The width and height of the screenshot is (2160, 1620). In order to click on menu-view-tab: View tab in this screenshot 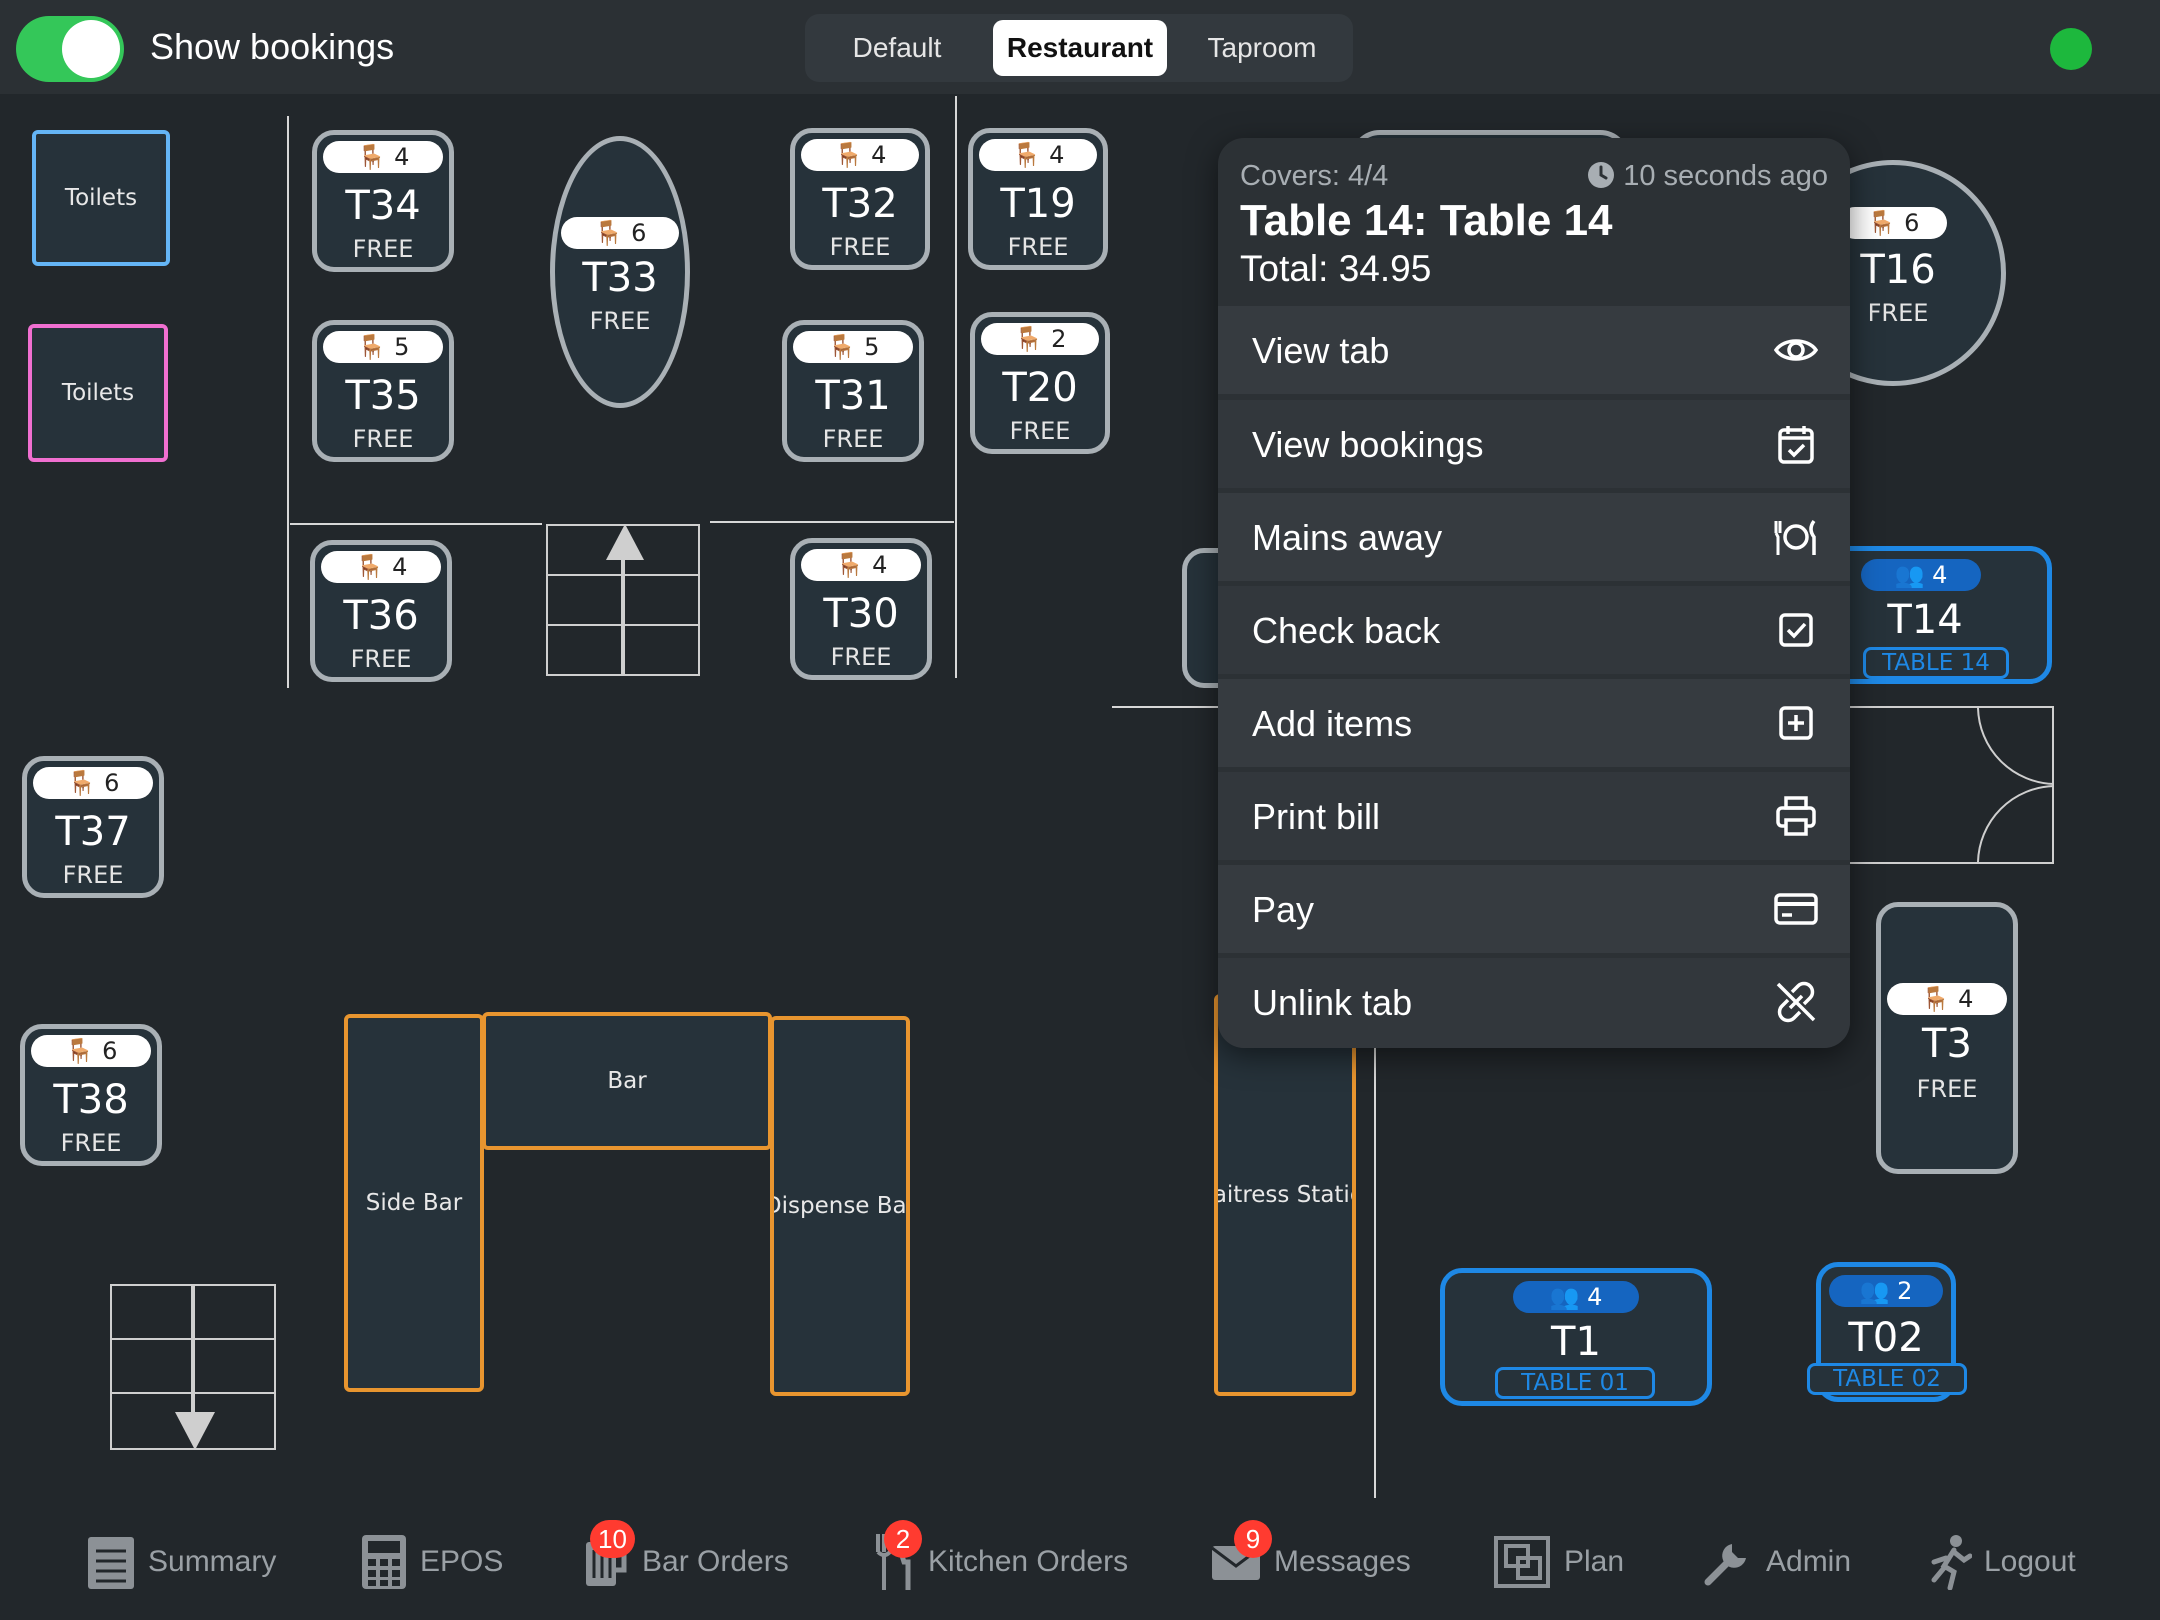, I will do `click(1534, 350)`.